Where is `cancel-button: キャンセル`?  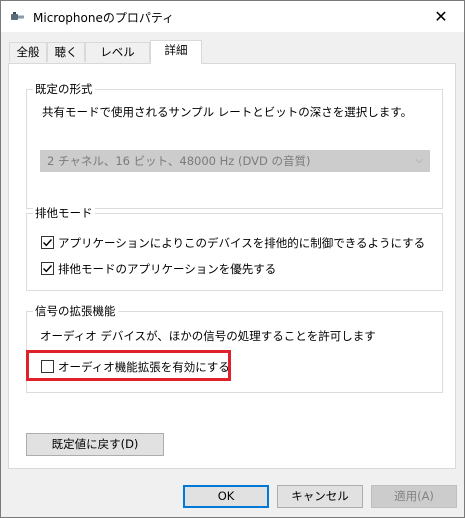 cancel-button: キャンセル is located at coordinates (320, 496).